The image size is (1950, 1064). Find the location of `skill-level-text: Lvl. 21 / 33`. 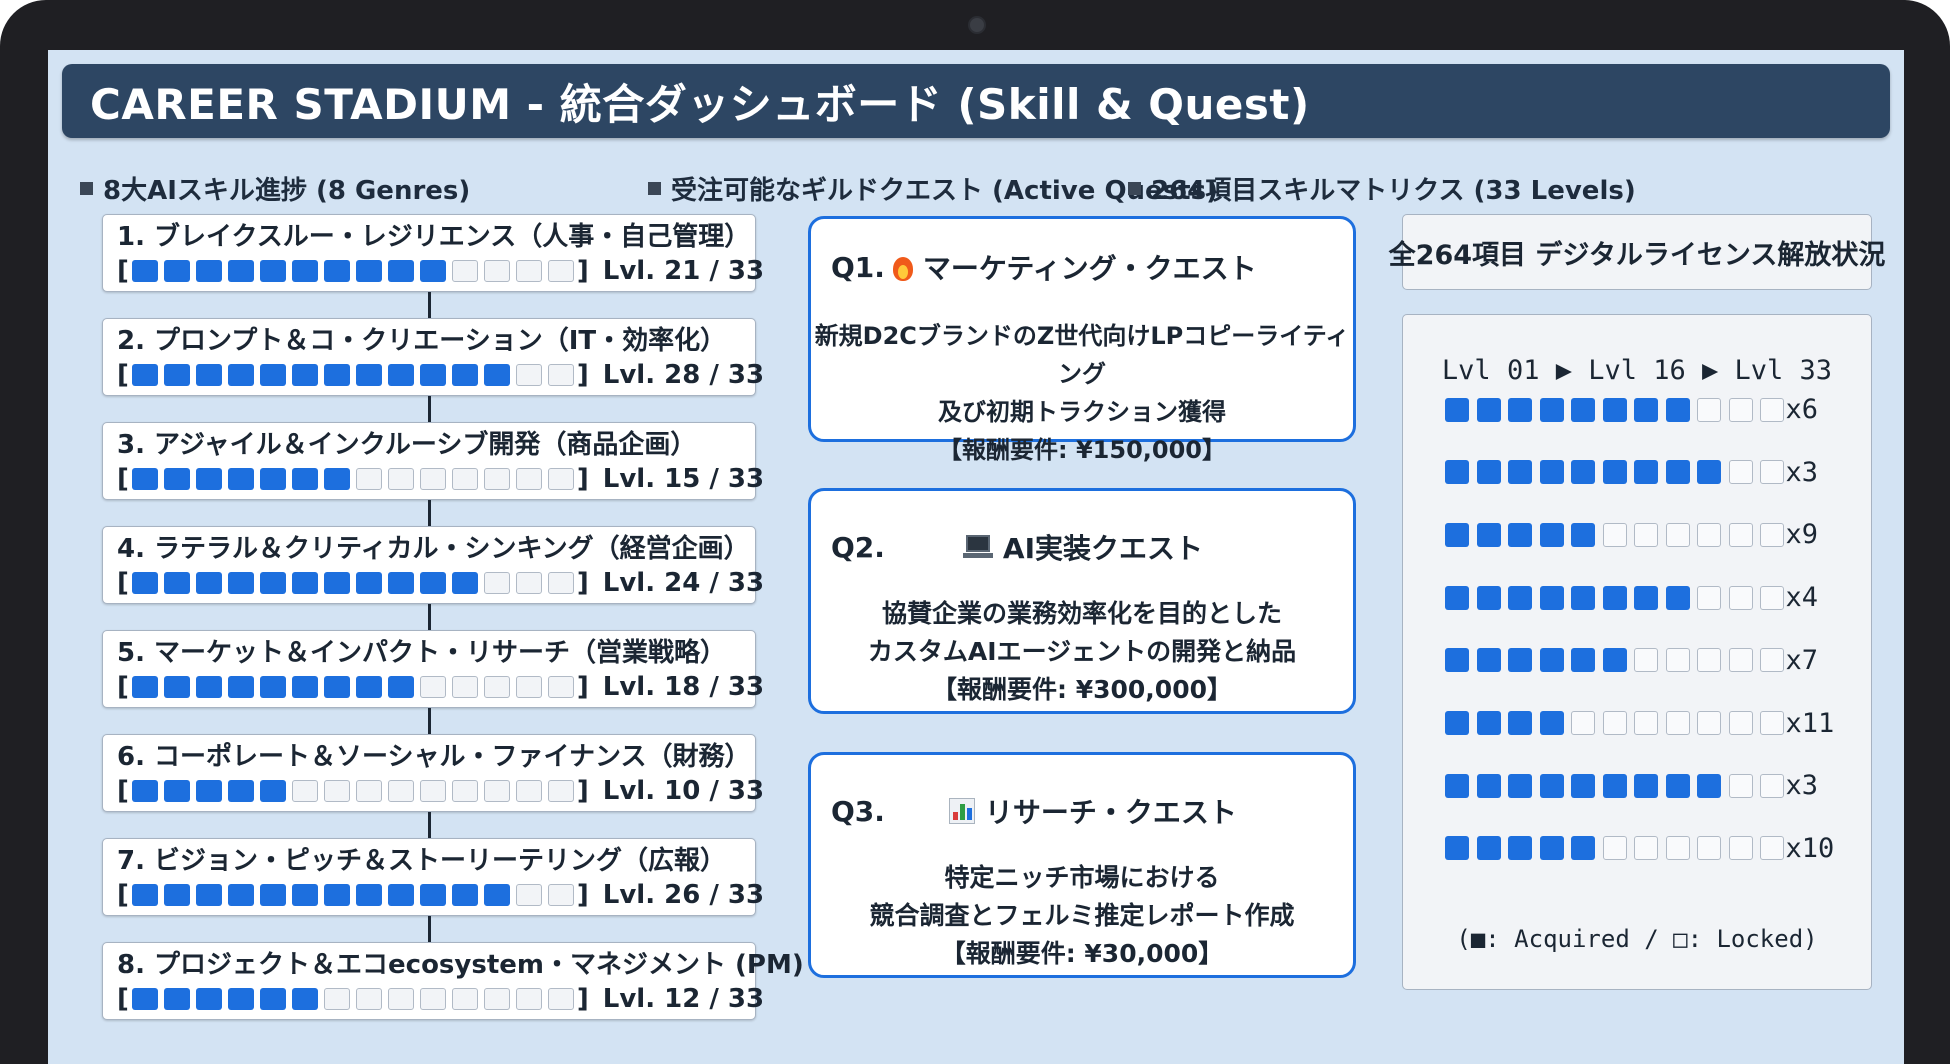

skill-level-text: Lvl. 21 / 33 is located at coordinates (683, 271).